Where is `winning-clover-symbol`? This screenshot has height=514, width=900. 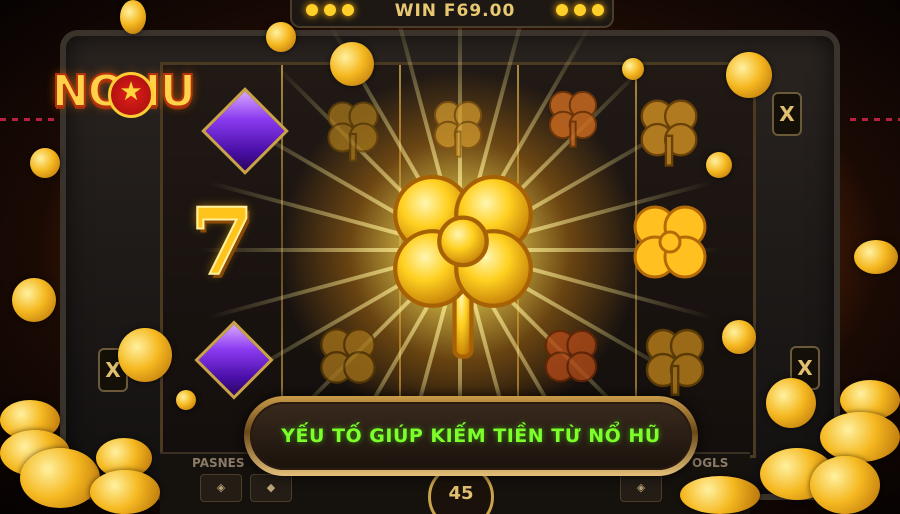 winning-clover-symbol is located at coordinates (463, 266).